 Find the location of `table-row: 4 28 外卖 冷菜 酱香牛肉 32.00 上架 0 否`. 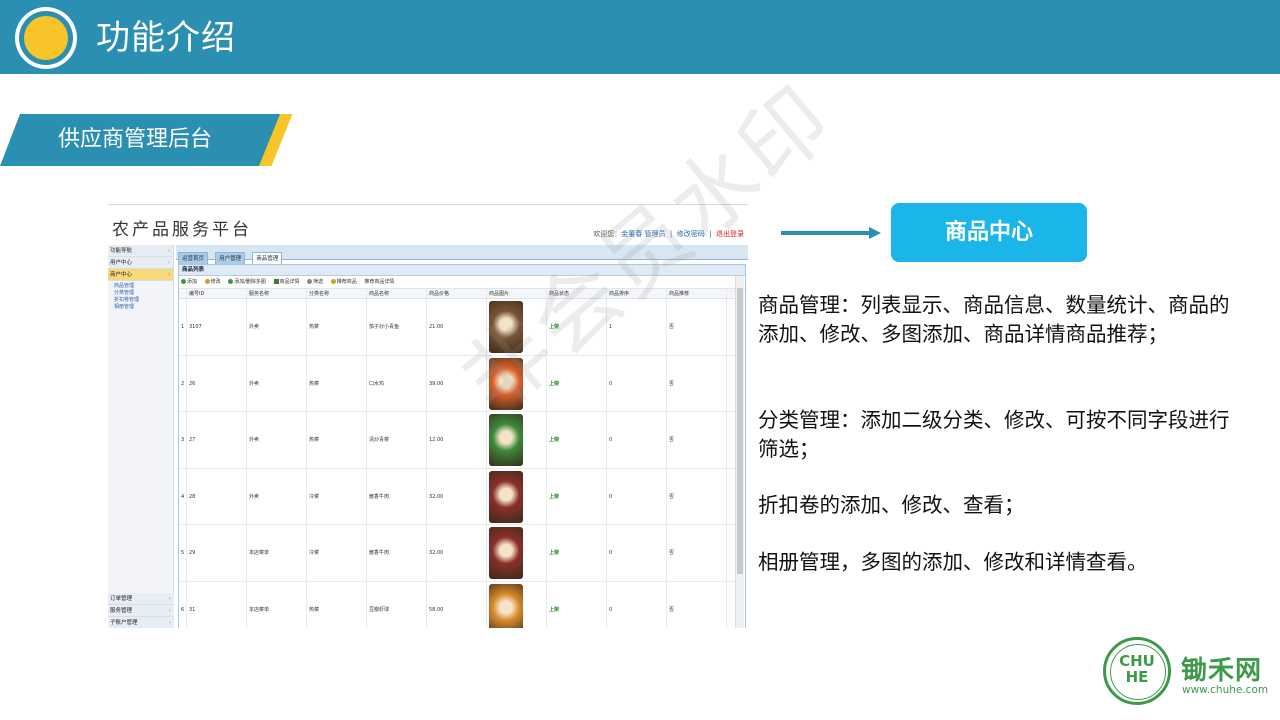

table-row: 4 28 外卖 冷菜 酱香牛肉 32.00 上架 0 否 is located at coordinates (457, 496).